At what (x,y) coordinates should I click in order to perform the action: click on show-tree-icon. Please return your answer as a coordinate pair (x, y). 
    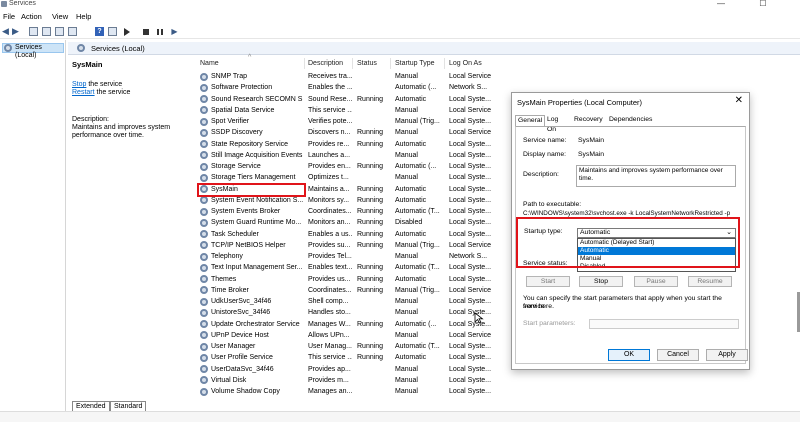
    Looking at the image, I should click on (33, 31).